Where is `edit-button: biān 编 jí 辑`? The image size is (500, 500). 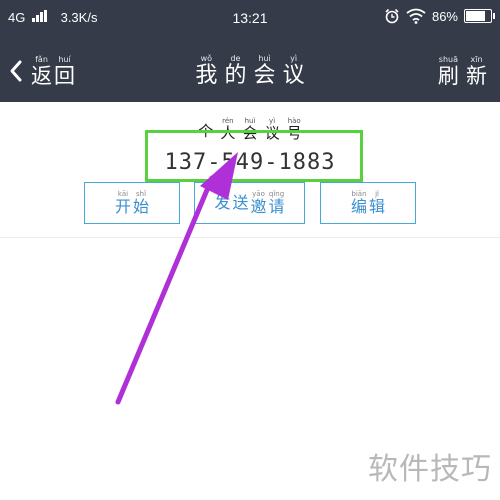 edit-button: biān 编 jí 辑 is located at coordinates (368, 203).